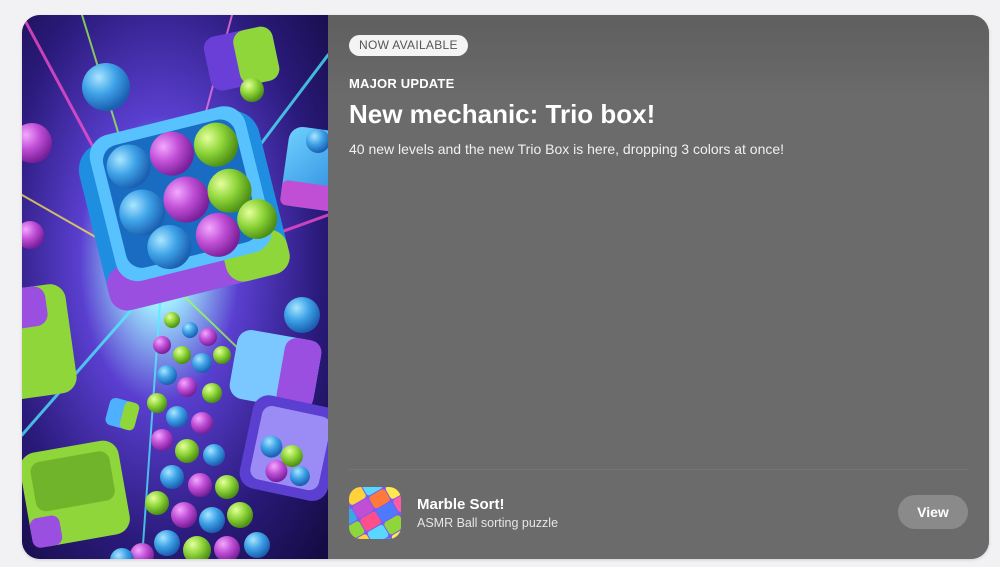  Describe the element at coordinates (488, 523) in the screenshot. I see `app-subtitle: ASMR Ball sorting puzzle` at that location.